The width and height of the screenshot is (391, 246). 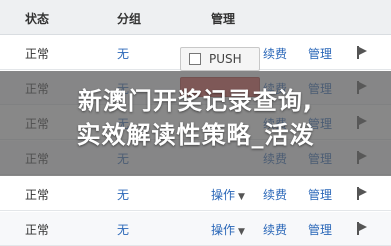 What do you see at coordinates (37, 19) in the screenshot?
I see `header-status: 状态` at bounding box center [37, 19].